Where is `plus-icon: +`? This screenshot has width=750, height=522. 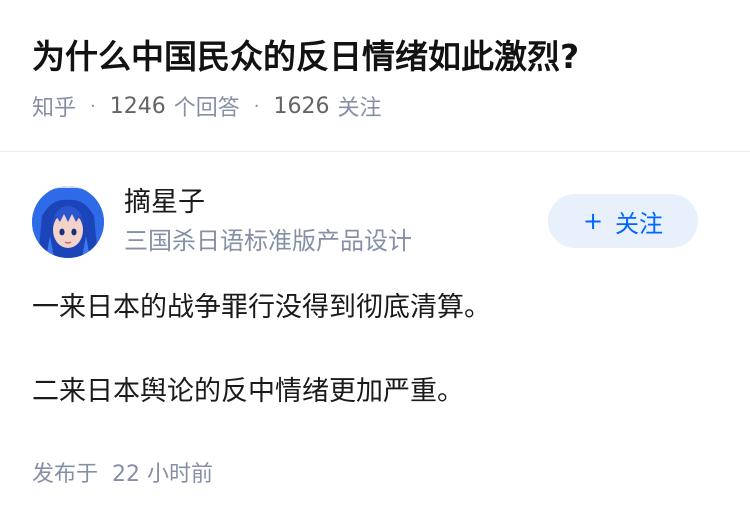
plus-icon: + is located at coordinates (593, 221).